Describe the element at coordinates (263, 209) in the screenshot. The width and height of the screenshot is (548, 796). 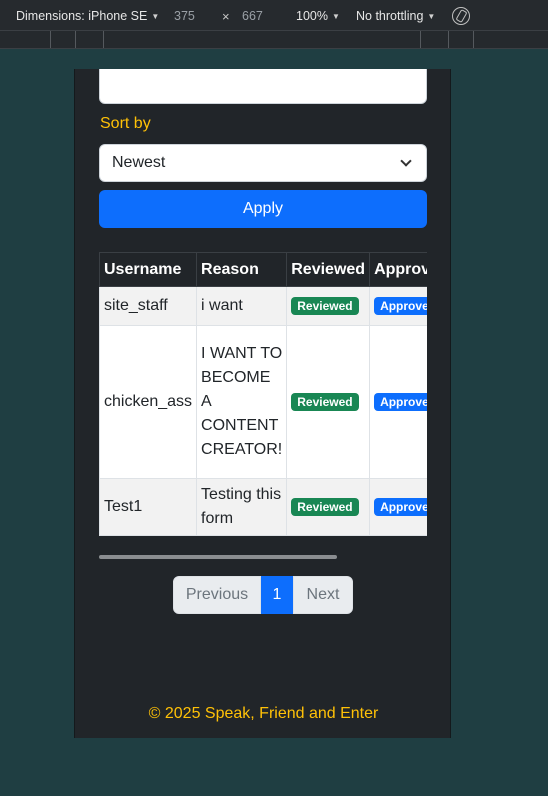
I see `apply-button: Apply` at that location.